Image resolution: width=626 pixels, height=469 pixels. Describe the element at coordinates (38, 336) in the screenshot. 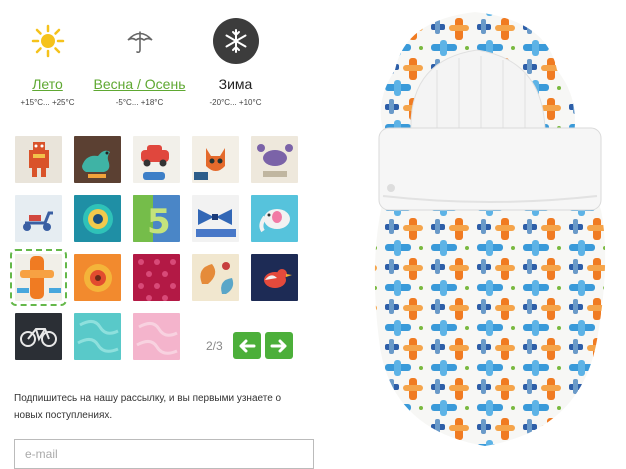

I see `swatch-bicycles` at that location.